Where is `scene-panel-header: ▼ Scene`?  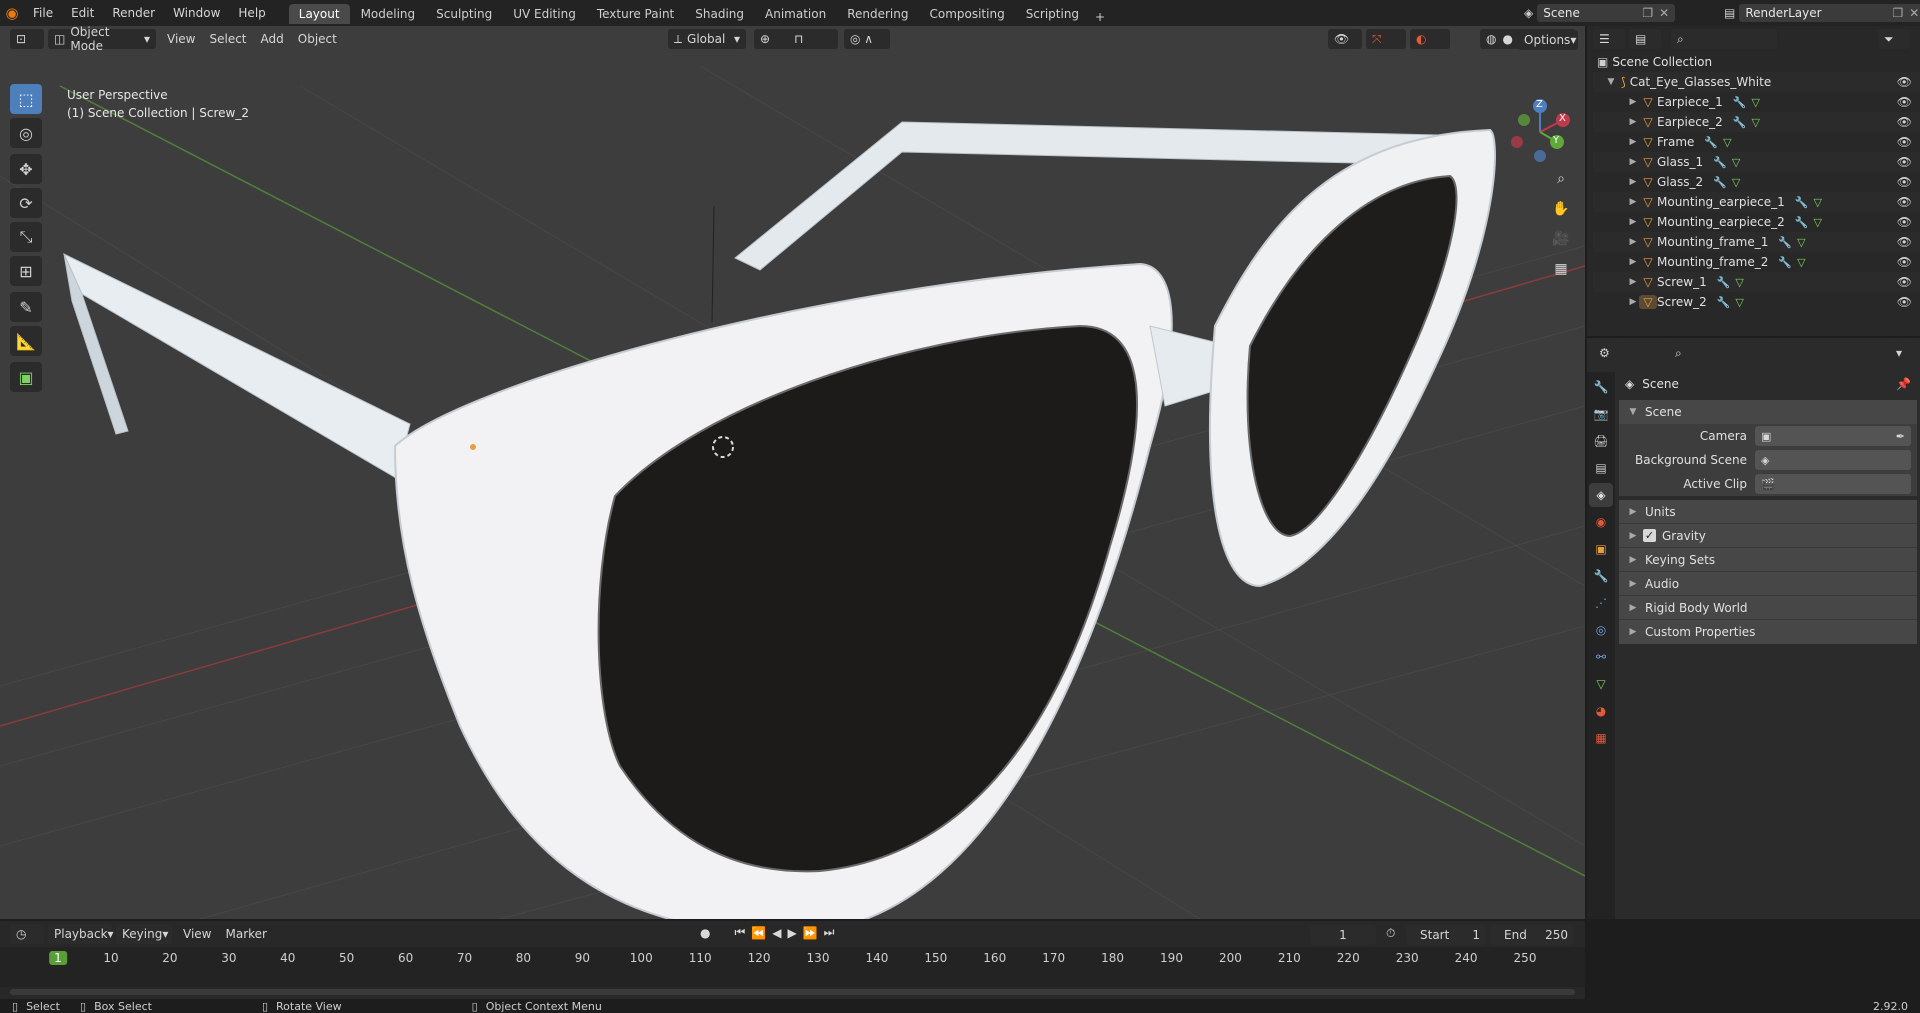 scene-panel-header: ▼ Scene is located at coordinates (1768, 412).